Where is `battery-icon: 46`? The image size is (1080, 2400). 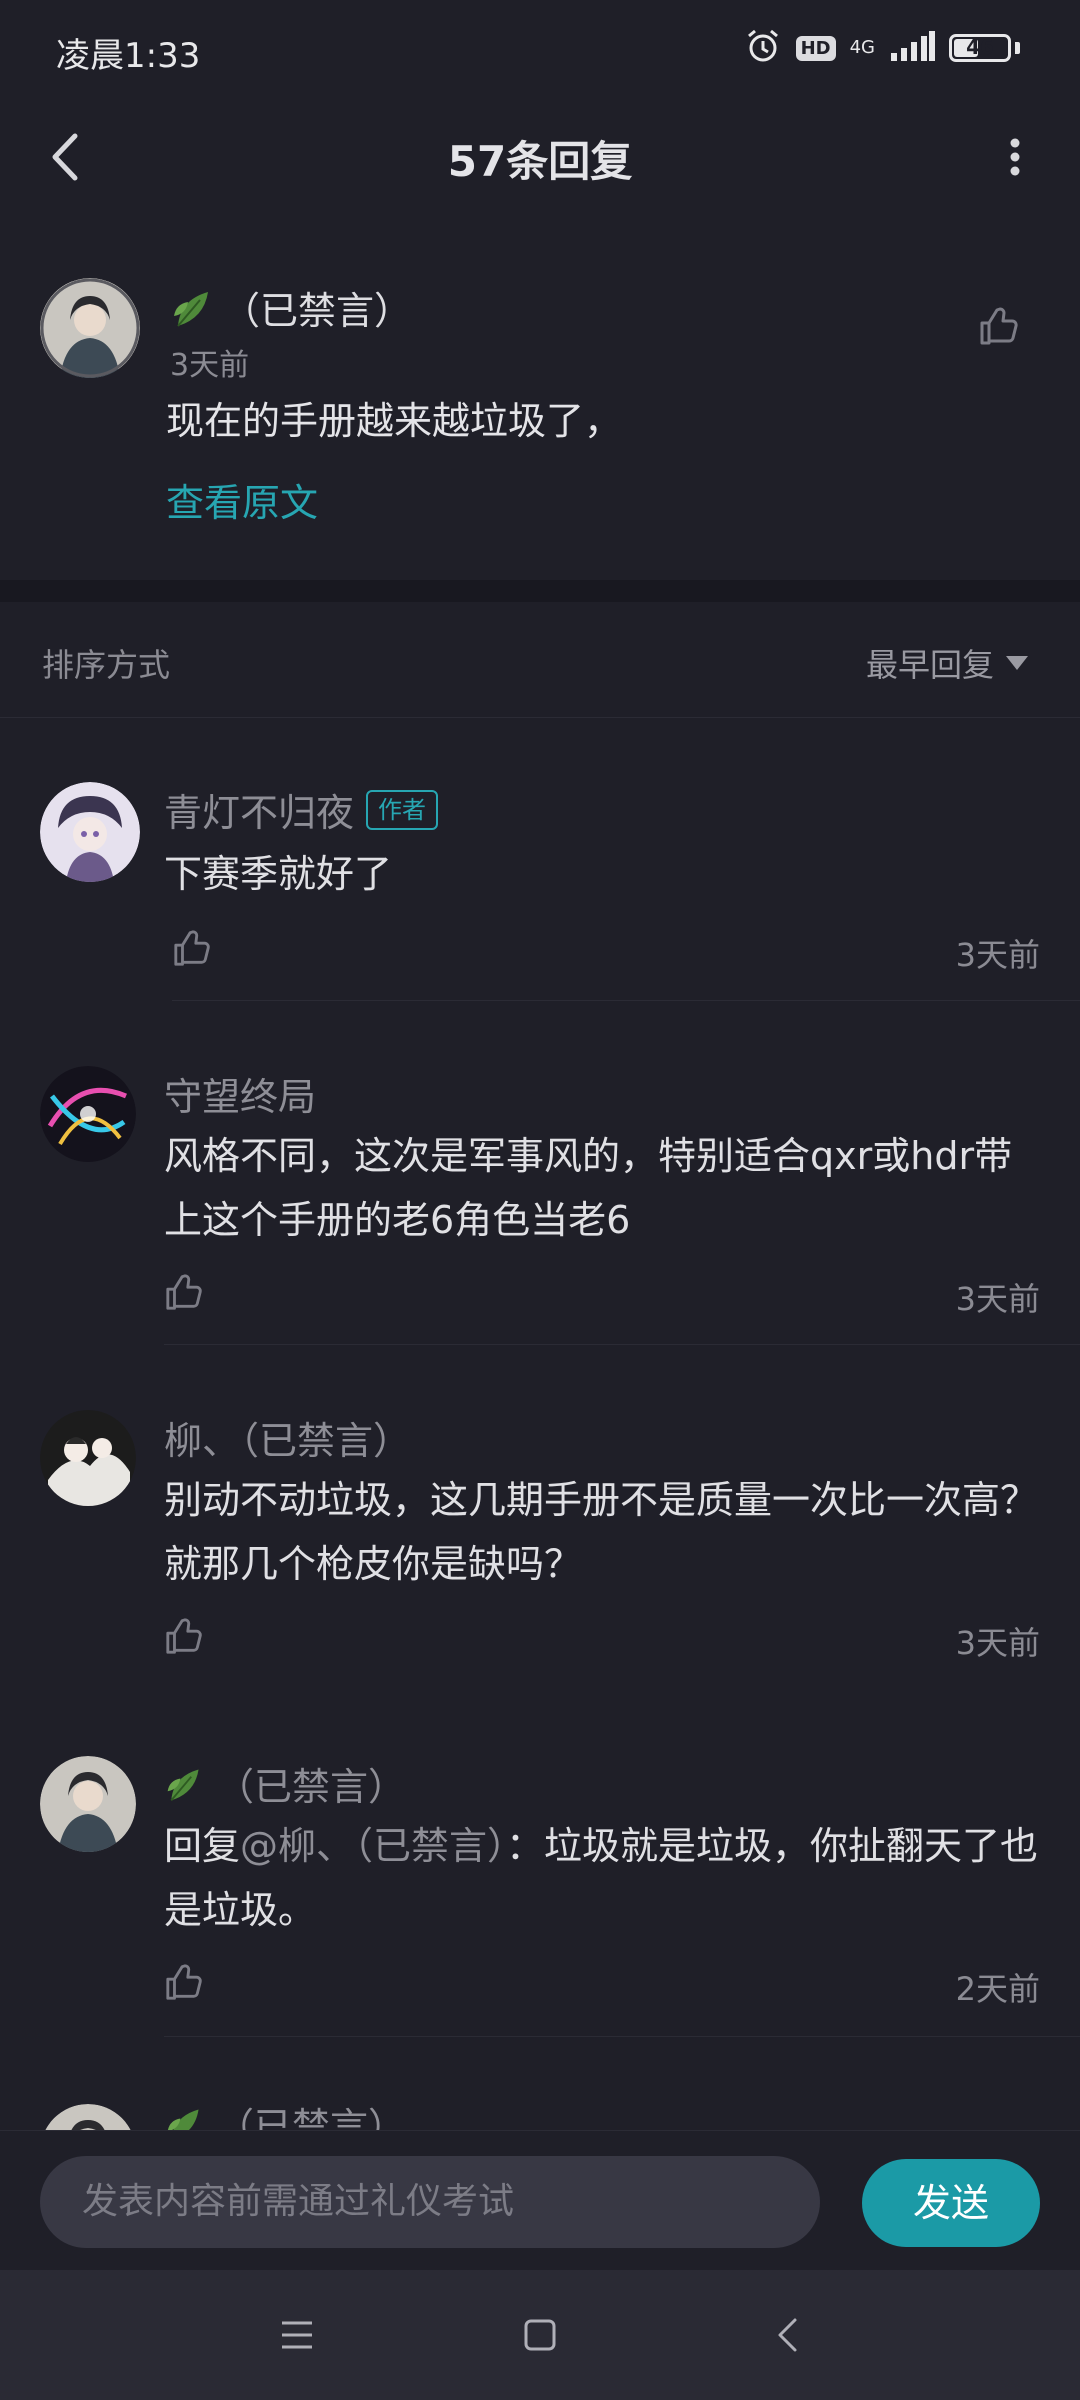
battery-icon: 46 is located at coordinates (980, 48).